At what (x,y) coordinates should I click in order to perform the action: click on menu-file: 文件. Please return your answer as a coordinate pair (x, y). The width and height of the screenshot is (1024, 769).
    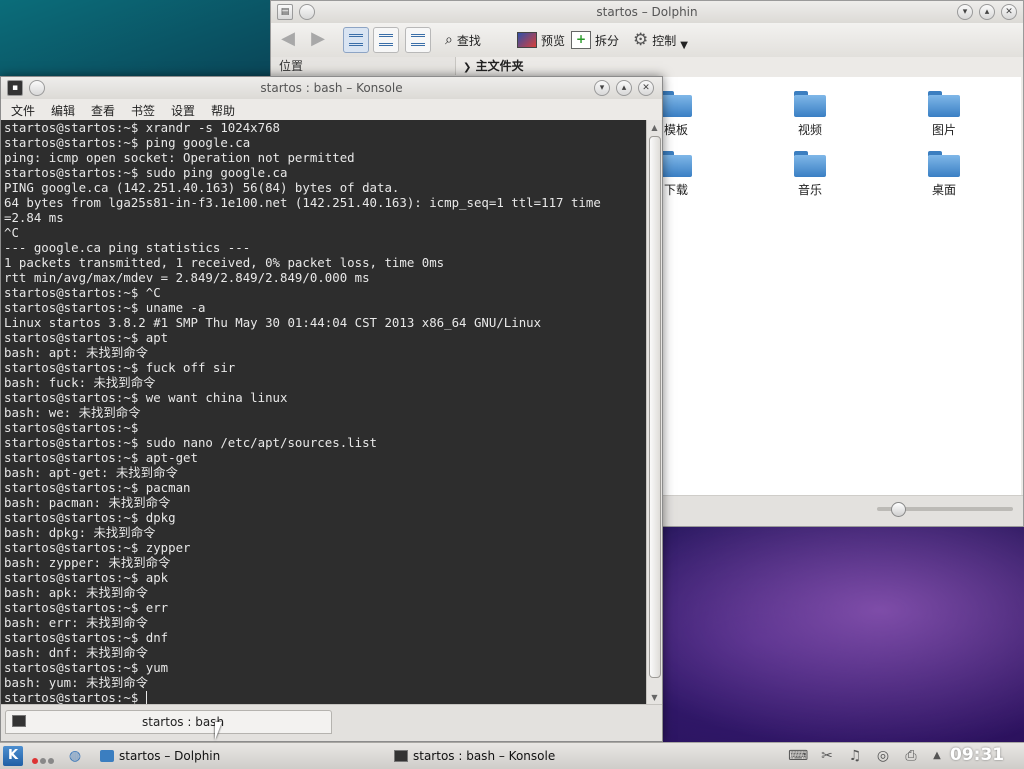
    Looking at the image, I should click on (23, 110).